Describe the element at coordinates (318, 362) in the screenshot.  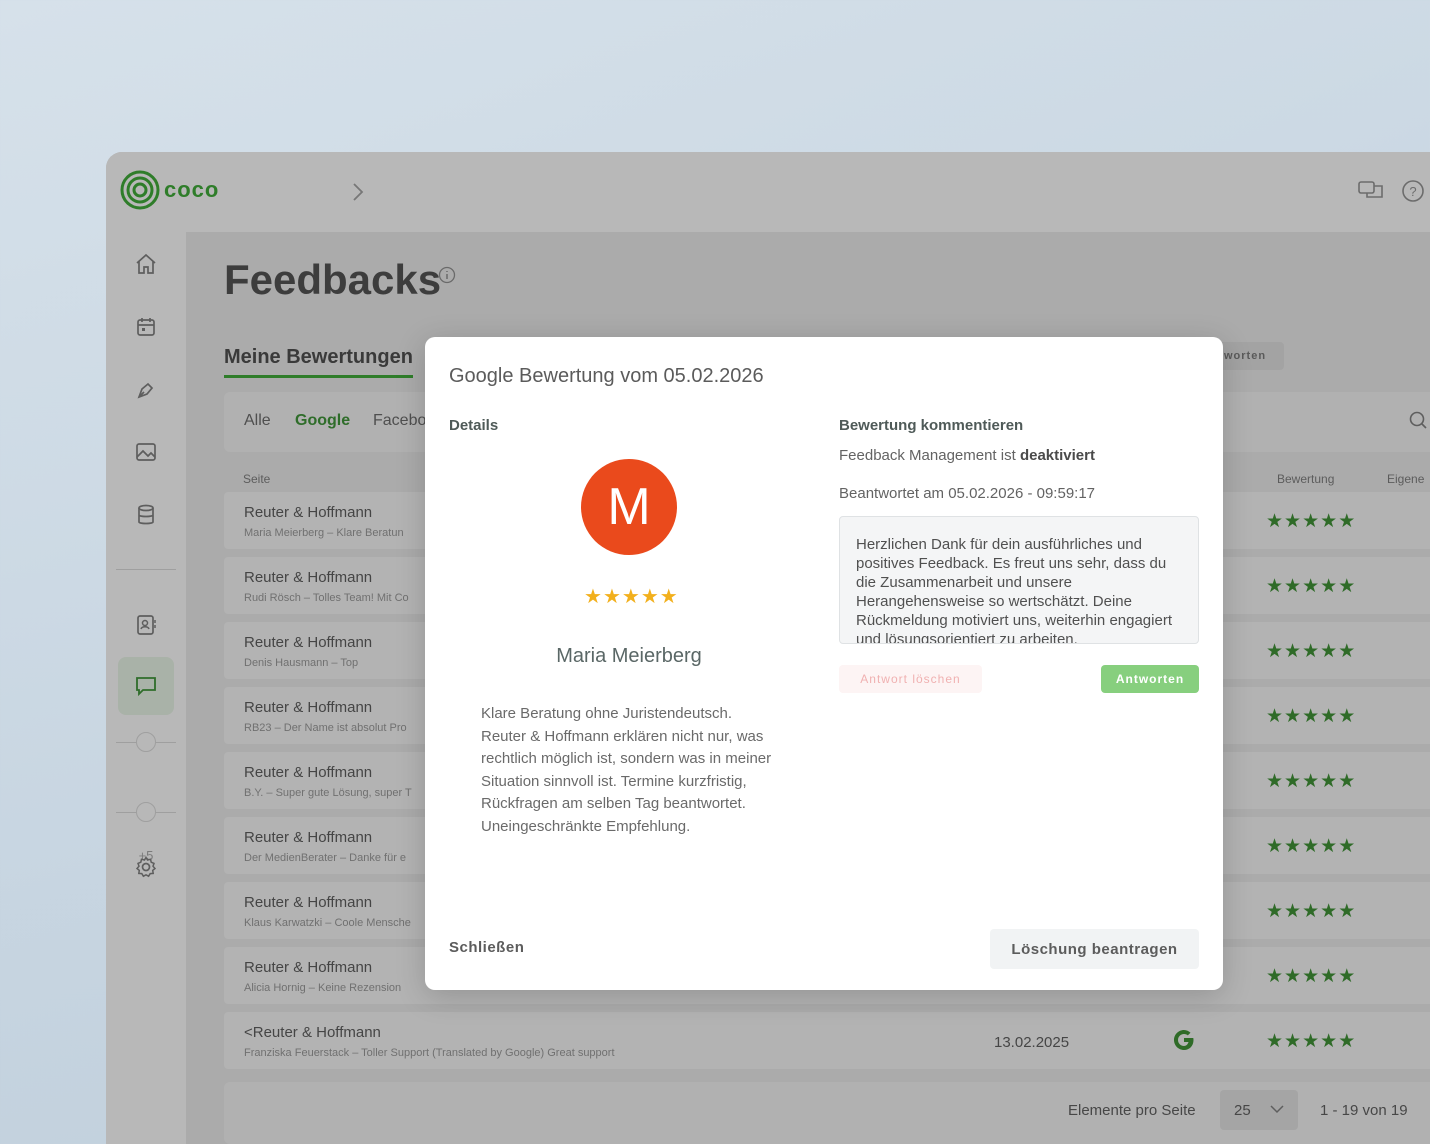
I see `tab-meine-bewertungen: Meine Bewertungen` at that location.